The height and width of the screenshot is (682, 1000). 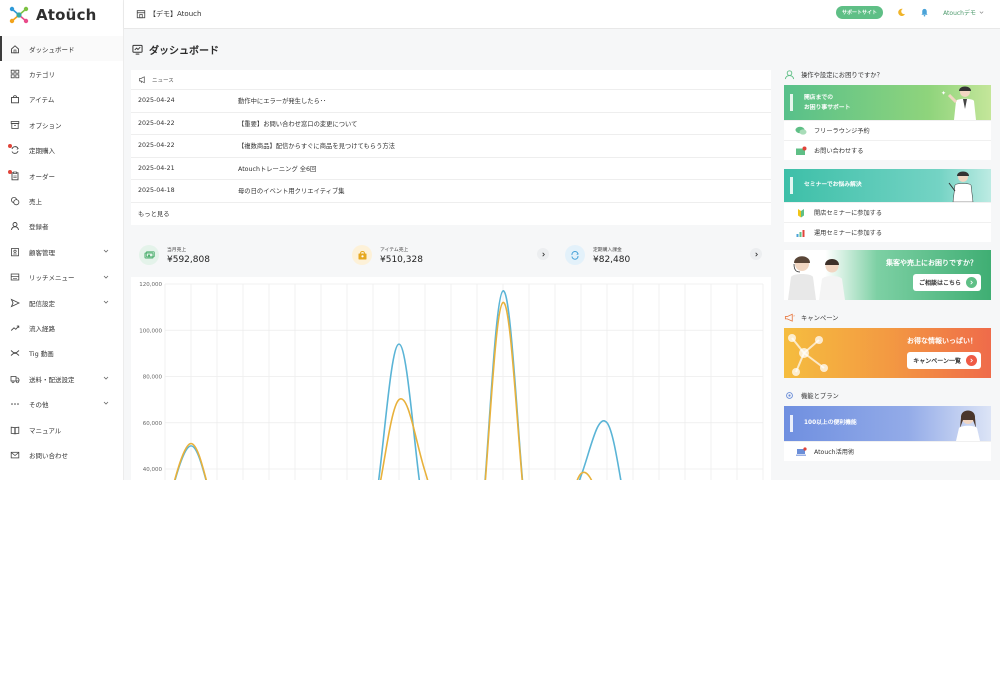 What do you see at coordinates (887, 423) in the screenshot?
I see `plan-banner: 100以上の便利機能` at bounding box center [887, 423].